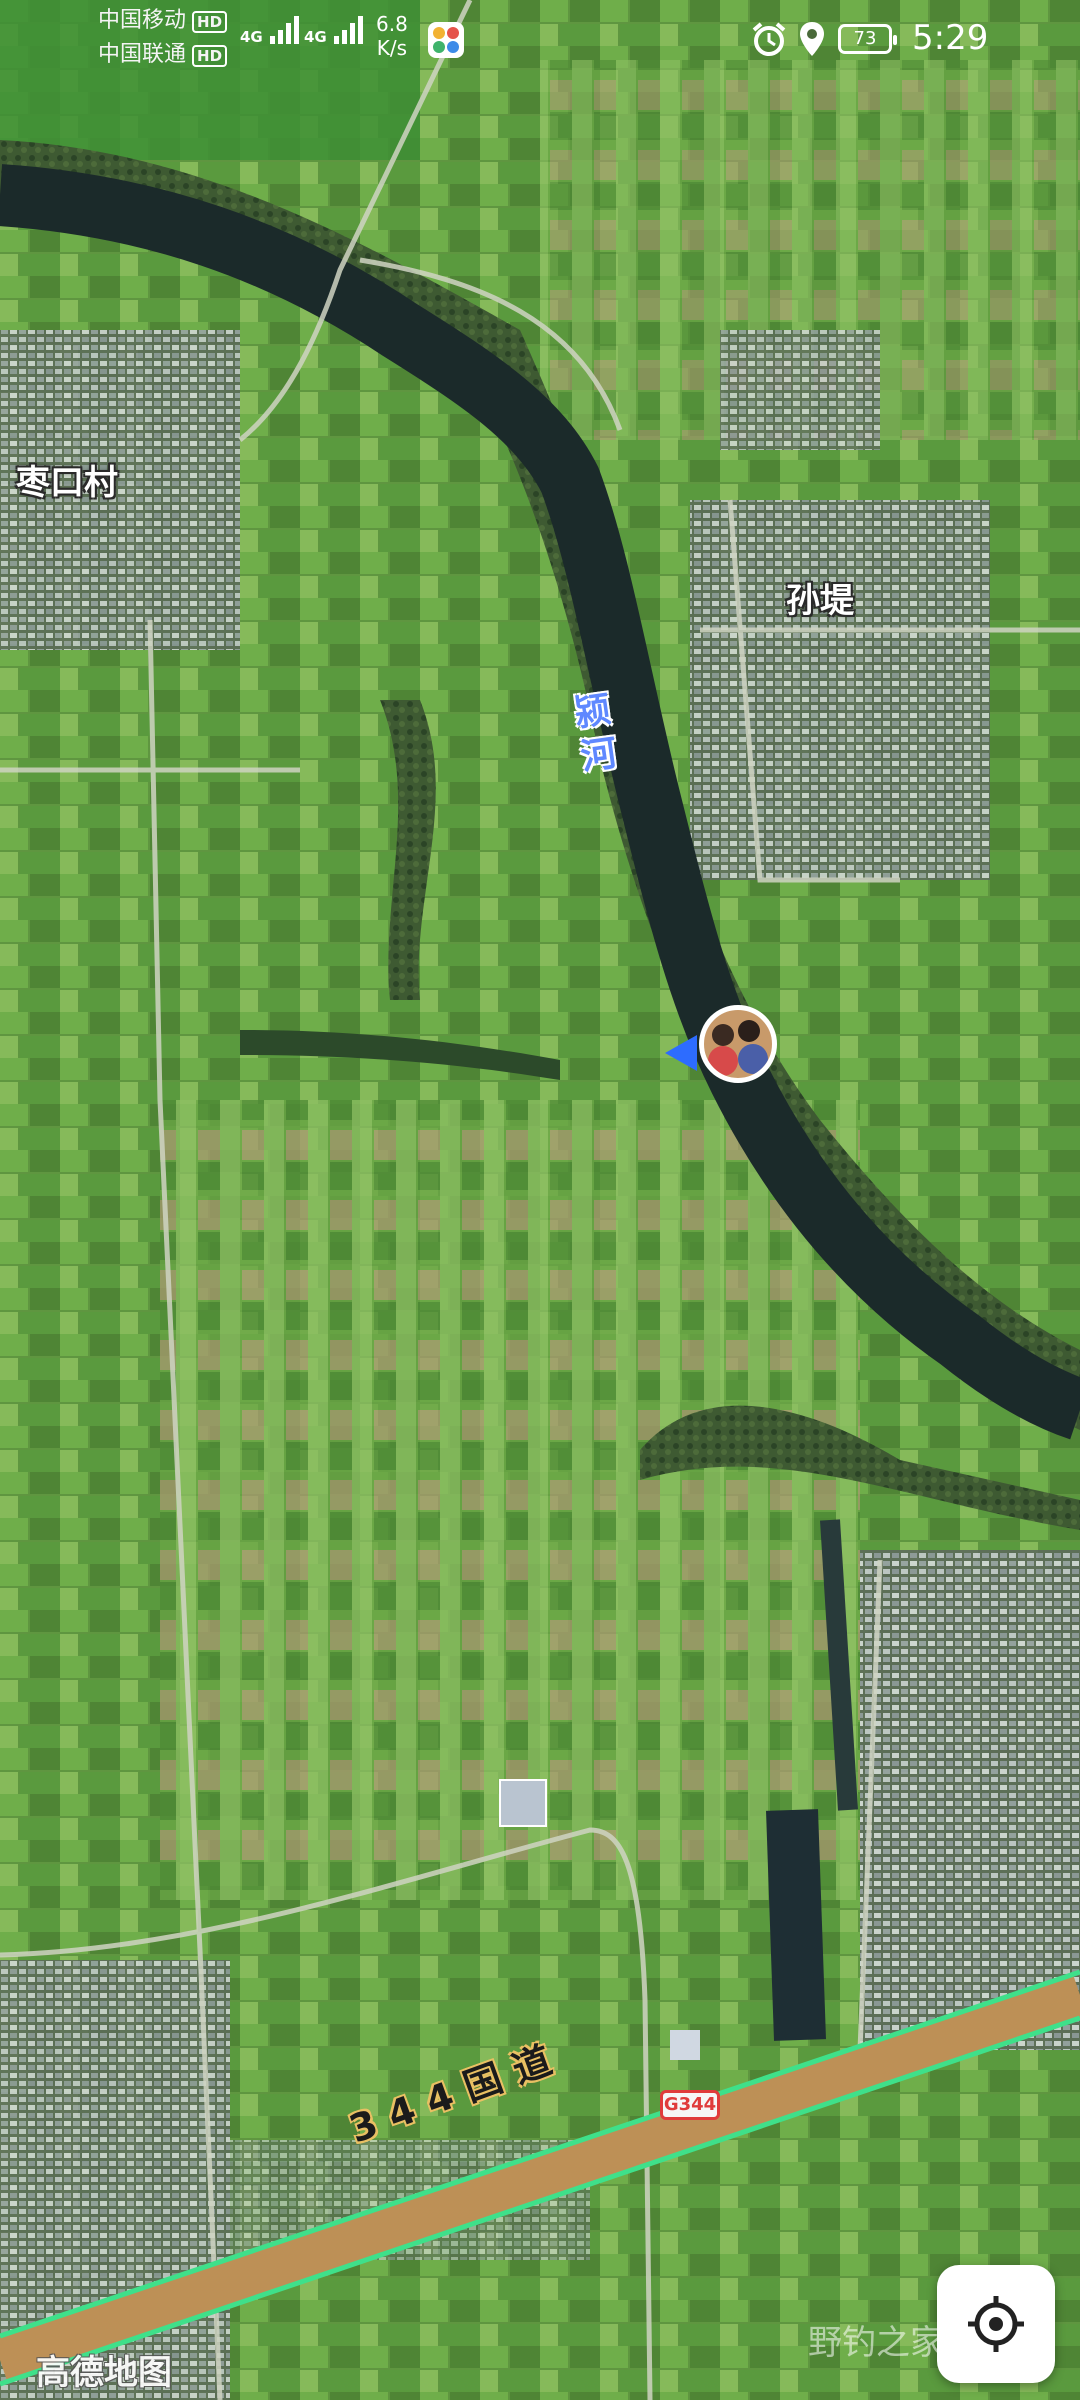 This screenshot has height=2400, width=1080. Describe the element at coordinates (950, 38) in the screenshot. I see `clock: 5:29` at that location.